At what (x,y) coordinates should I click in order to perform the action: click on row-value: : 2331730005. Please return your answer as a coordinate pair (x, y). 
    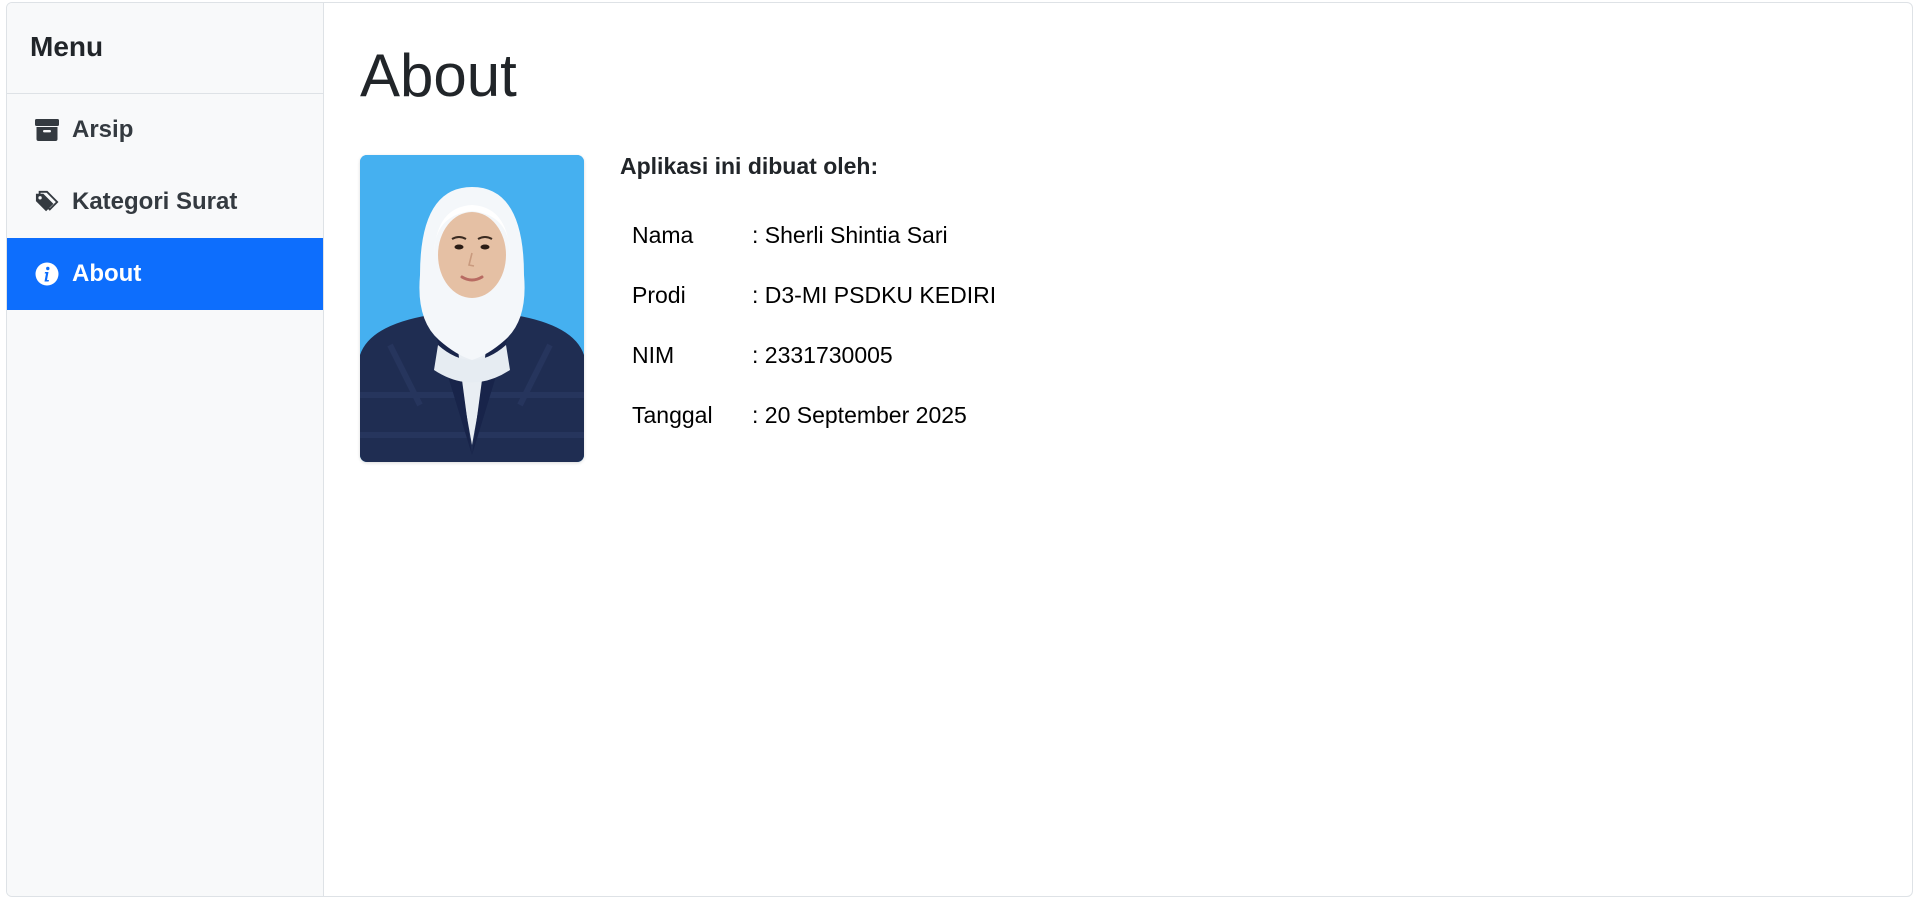
    Looking at the image, I should click on (822, 354).